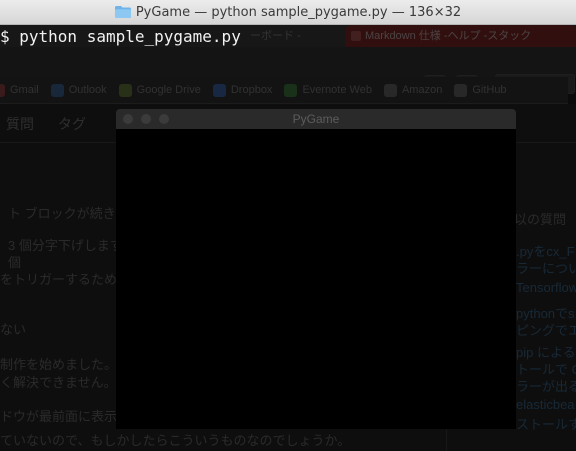 The height and width of the screenshot is (451, 576). Describe the element at coordinates (120, 36) in the screenshot. I see `terminal-command-line: $ python sample_pygame.py` at that location.